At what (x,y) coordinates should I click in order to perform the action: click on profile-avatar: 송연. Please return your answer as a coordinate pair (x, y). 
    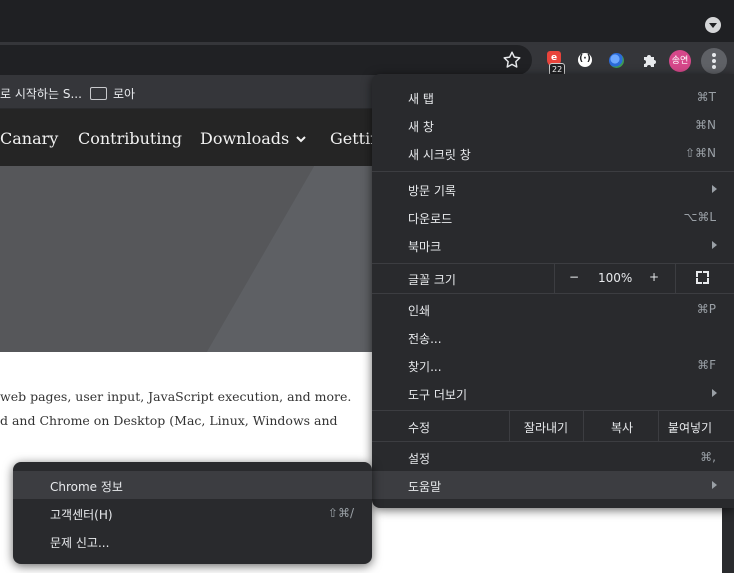
    Looking at the image, I should click on (680, 61).